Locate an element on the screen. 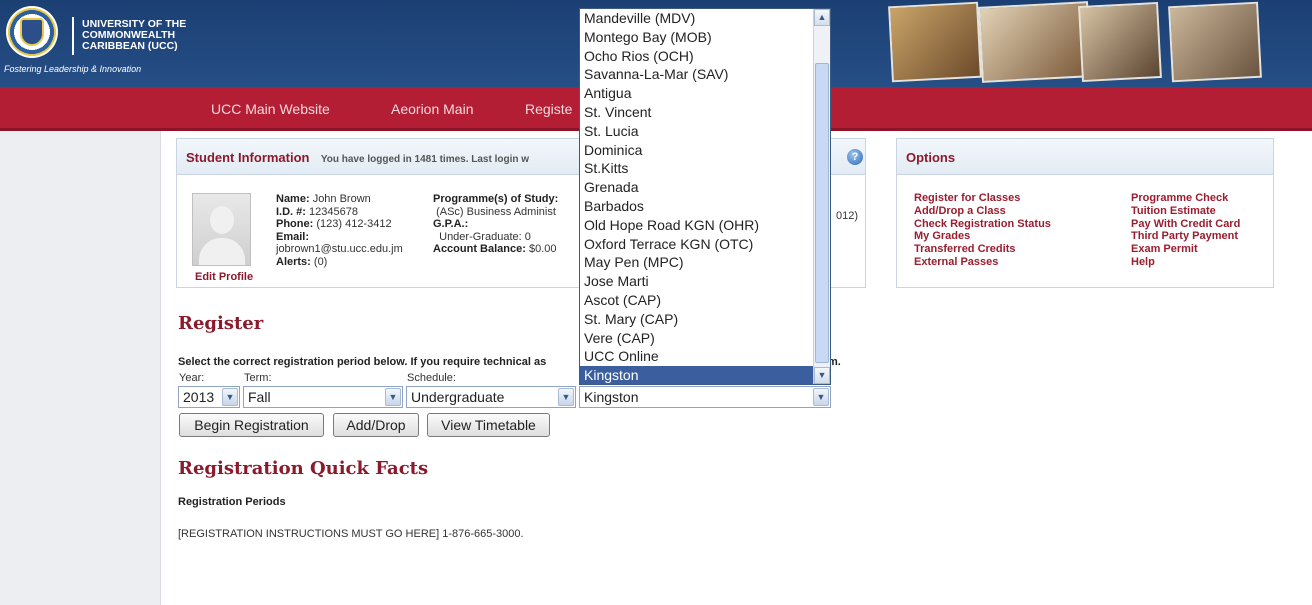 This screenshot has width=1312, height=605. student-email: jobrown1@stu.ucc.edu.jm is located at coordinates (339, 249).